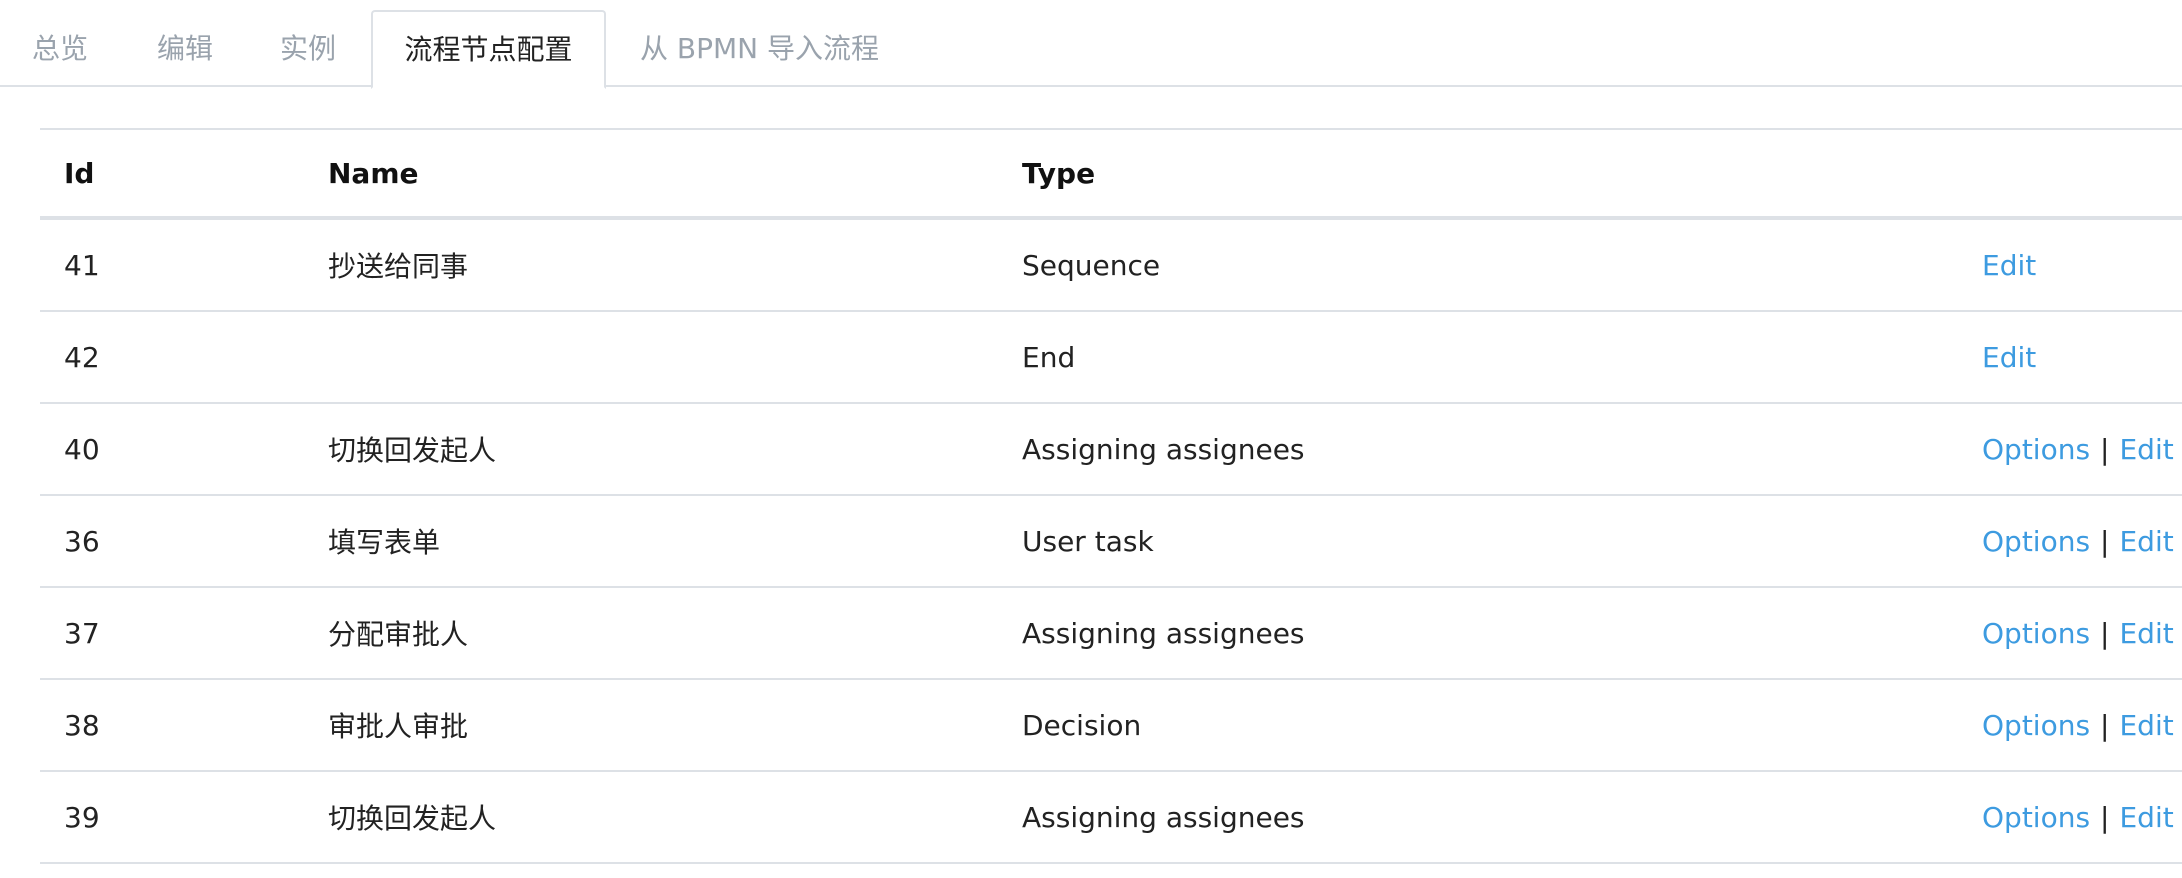 The height and width of the screenshot is (878, 2182). What do you see at coordinates (82, 633) in the screenshot?
I see `cell-id: 37` at bounding box center [82, 633].